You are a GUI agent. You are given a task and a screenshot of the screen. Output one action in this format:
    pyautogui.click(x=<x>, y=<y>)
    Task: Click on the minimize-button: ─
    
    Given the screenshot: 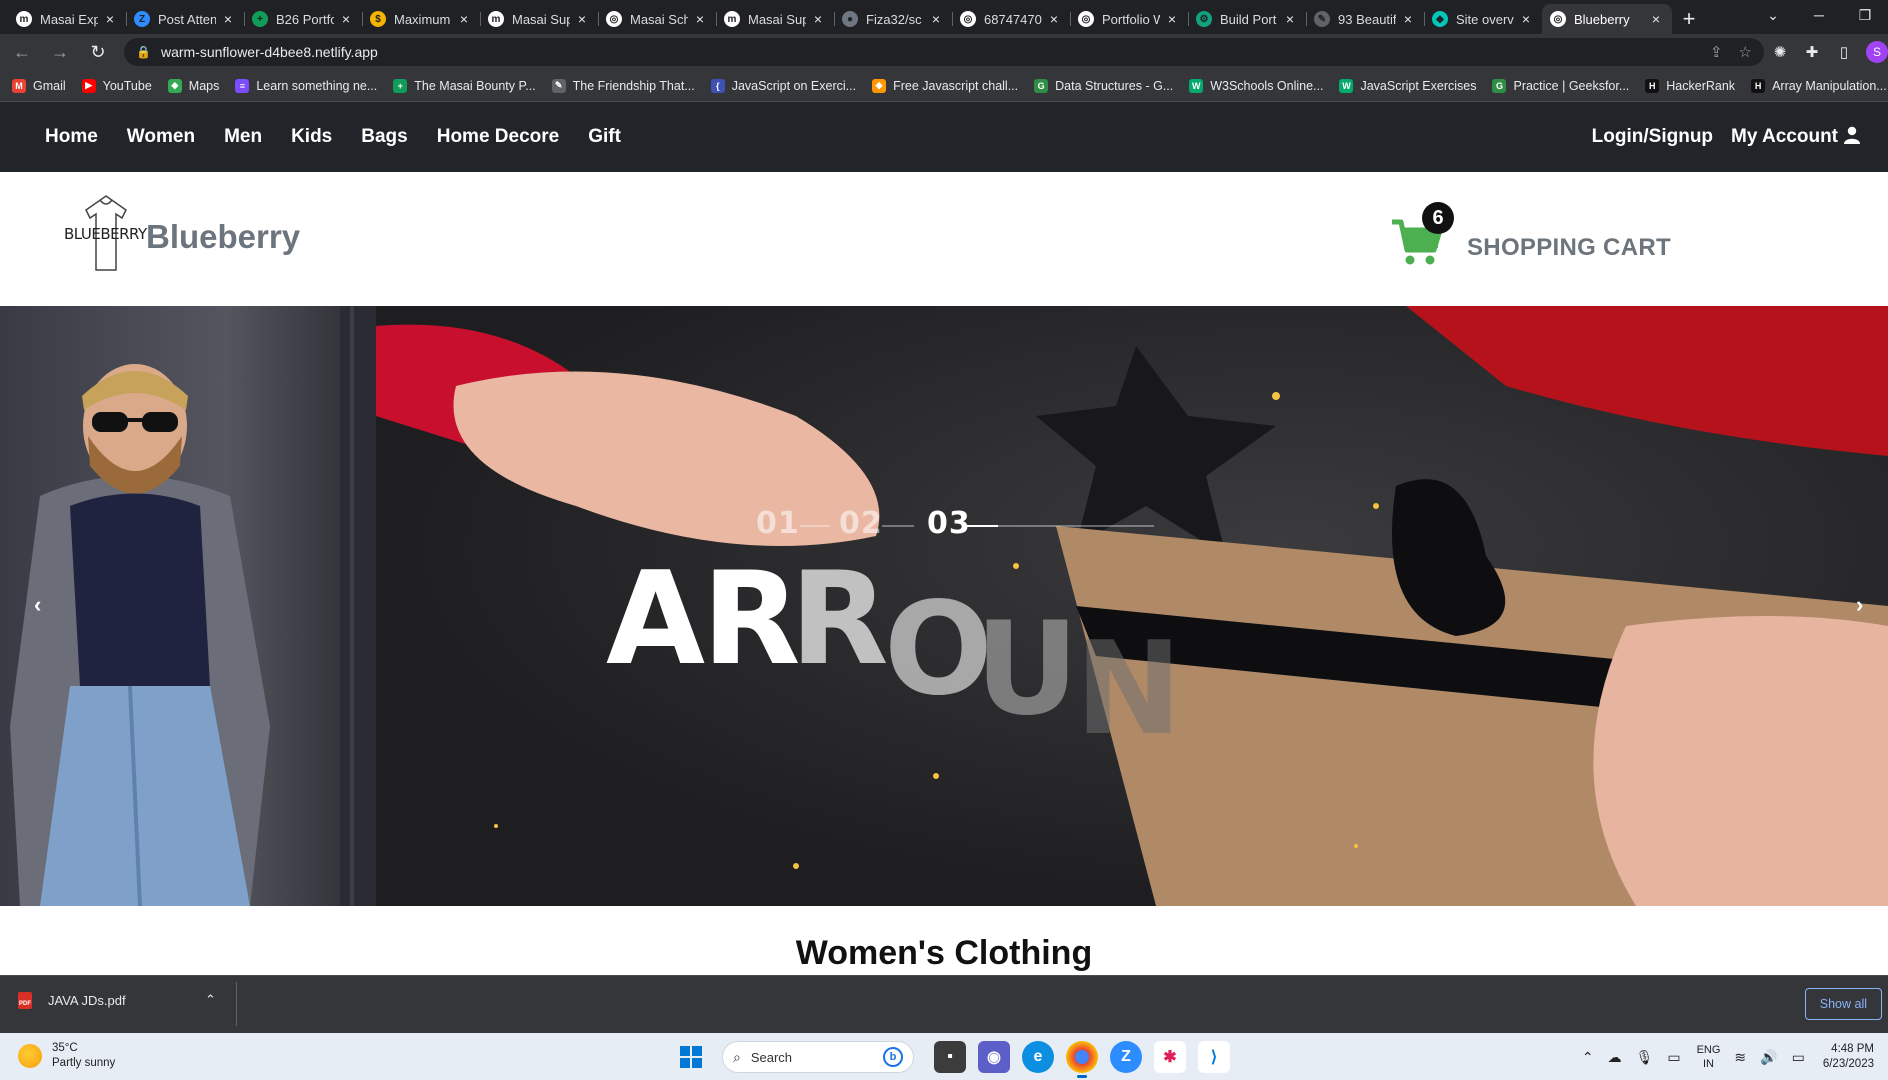 What is the action you would take?
    pyautogui.click(x=1819, y=15)
    